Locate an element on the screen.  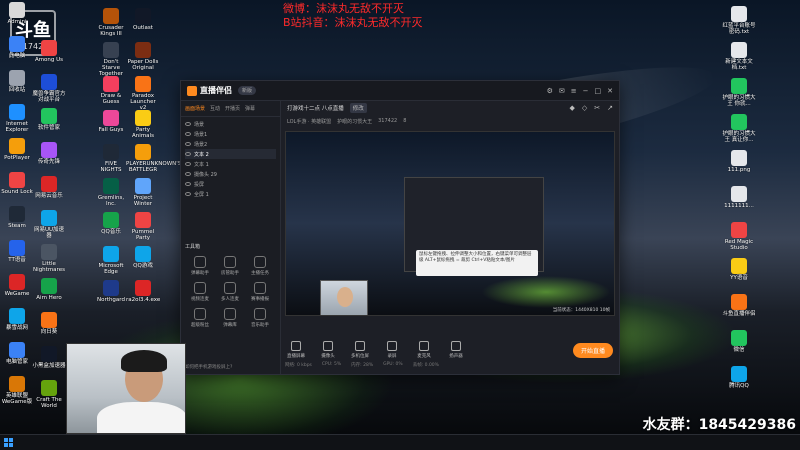
desktop-icon: 传奇先锋 is located at coordinates (49, 153).